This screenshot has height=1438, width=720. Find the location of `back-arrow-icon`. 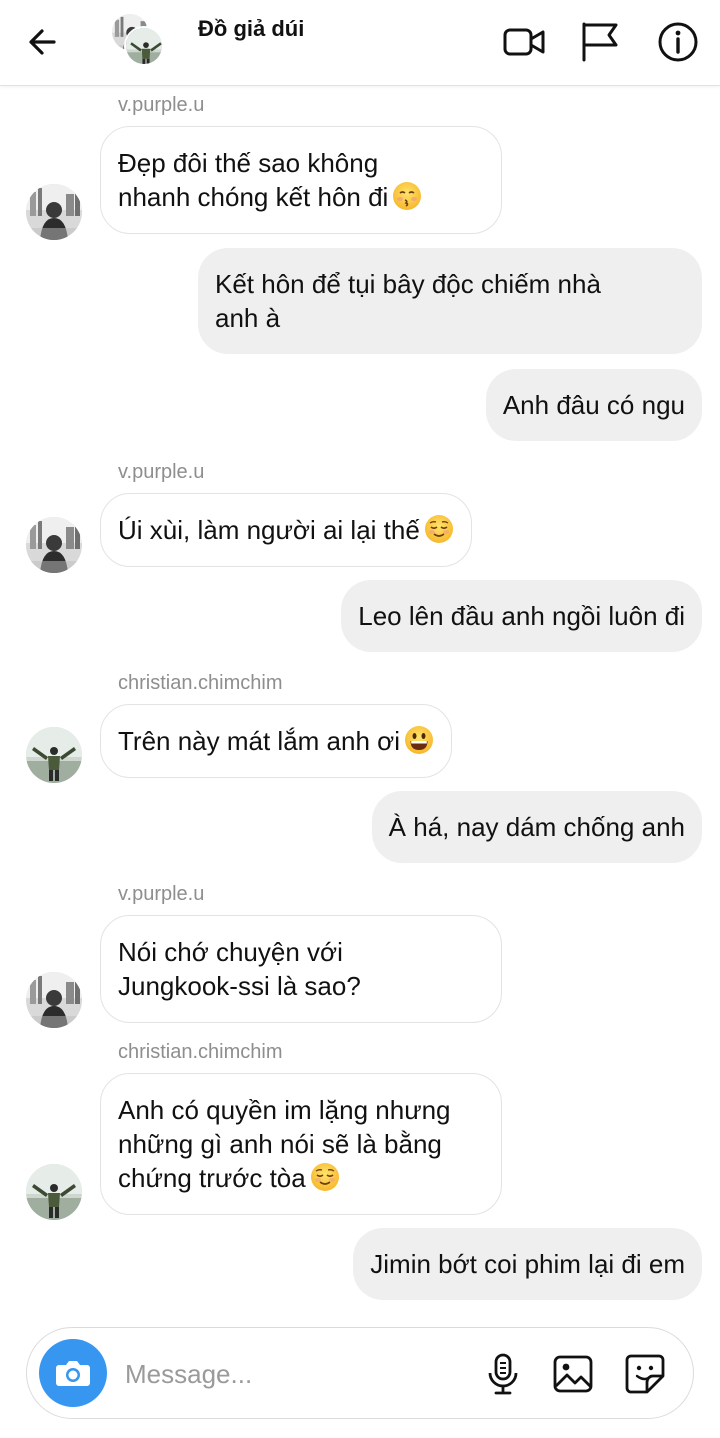

back-arrow-icon is located at coordinates (44, 42).